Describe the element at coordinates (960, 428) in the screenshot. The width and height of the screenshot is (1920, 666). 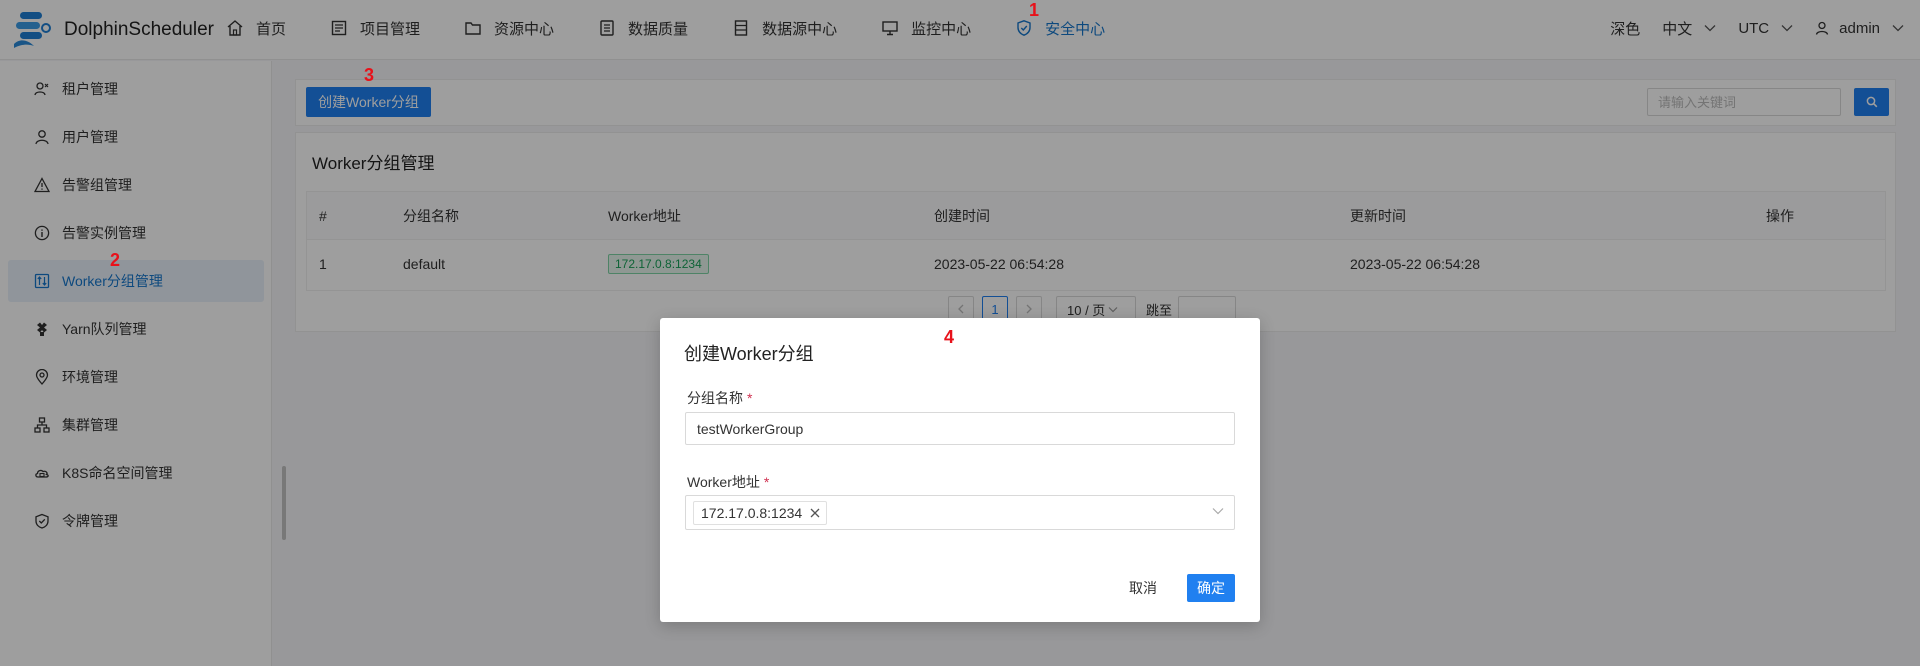
I see `group-name-input: testWorkerGroup` at that location.